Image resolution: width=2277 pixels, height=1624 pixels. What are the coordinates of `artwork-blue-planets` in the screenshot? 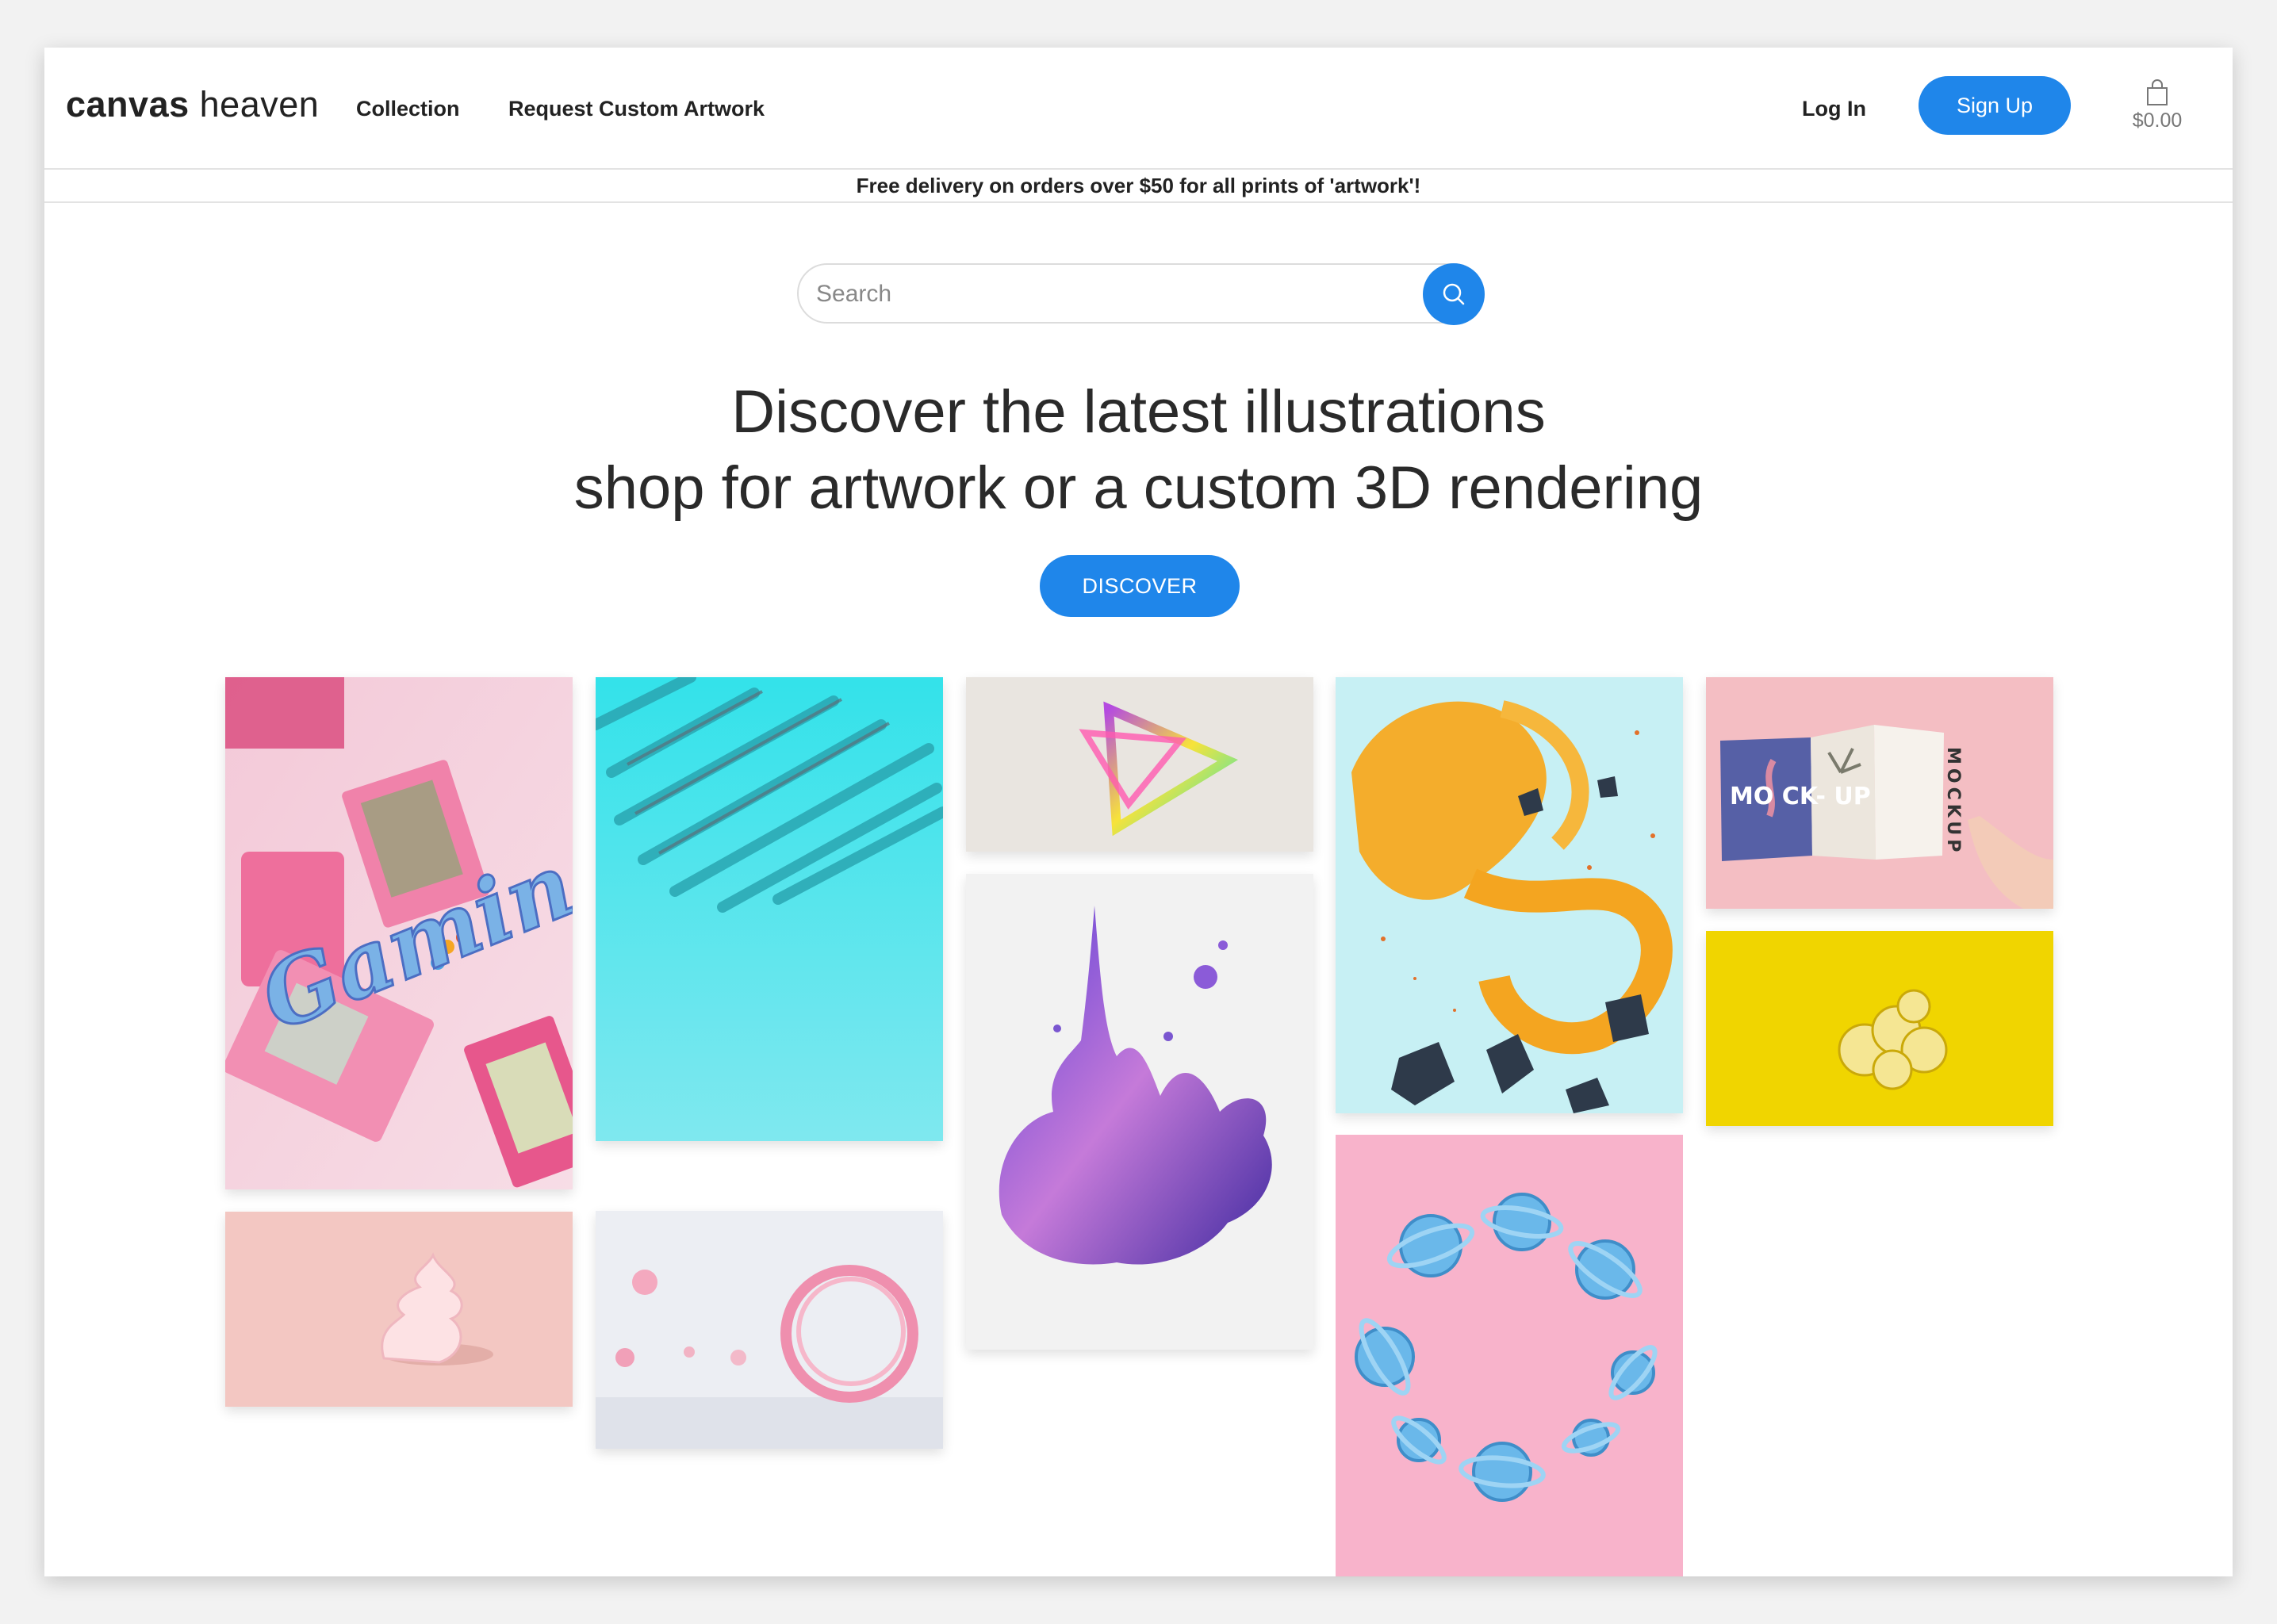 It's located at (1509, 1355).